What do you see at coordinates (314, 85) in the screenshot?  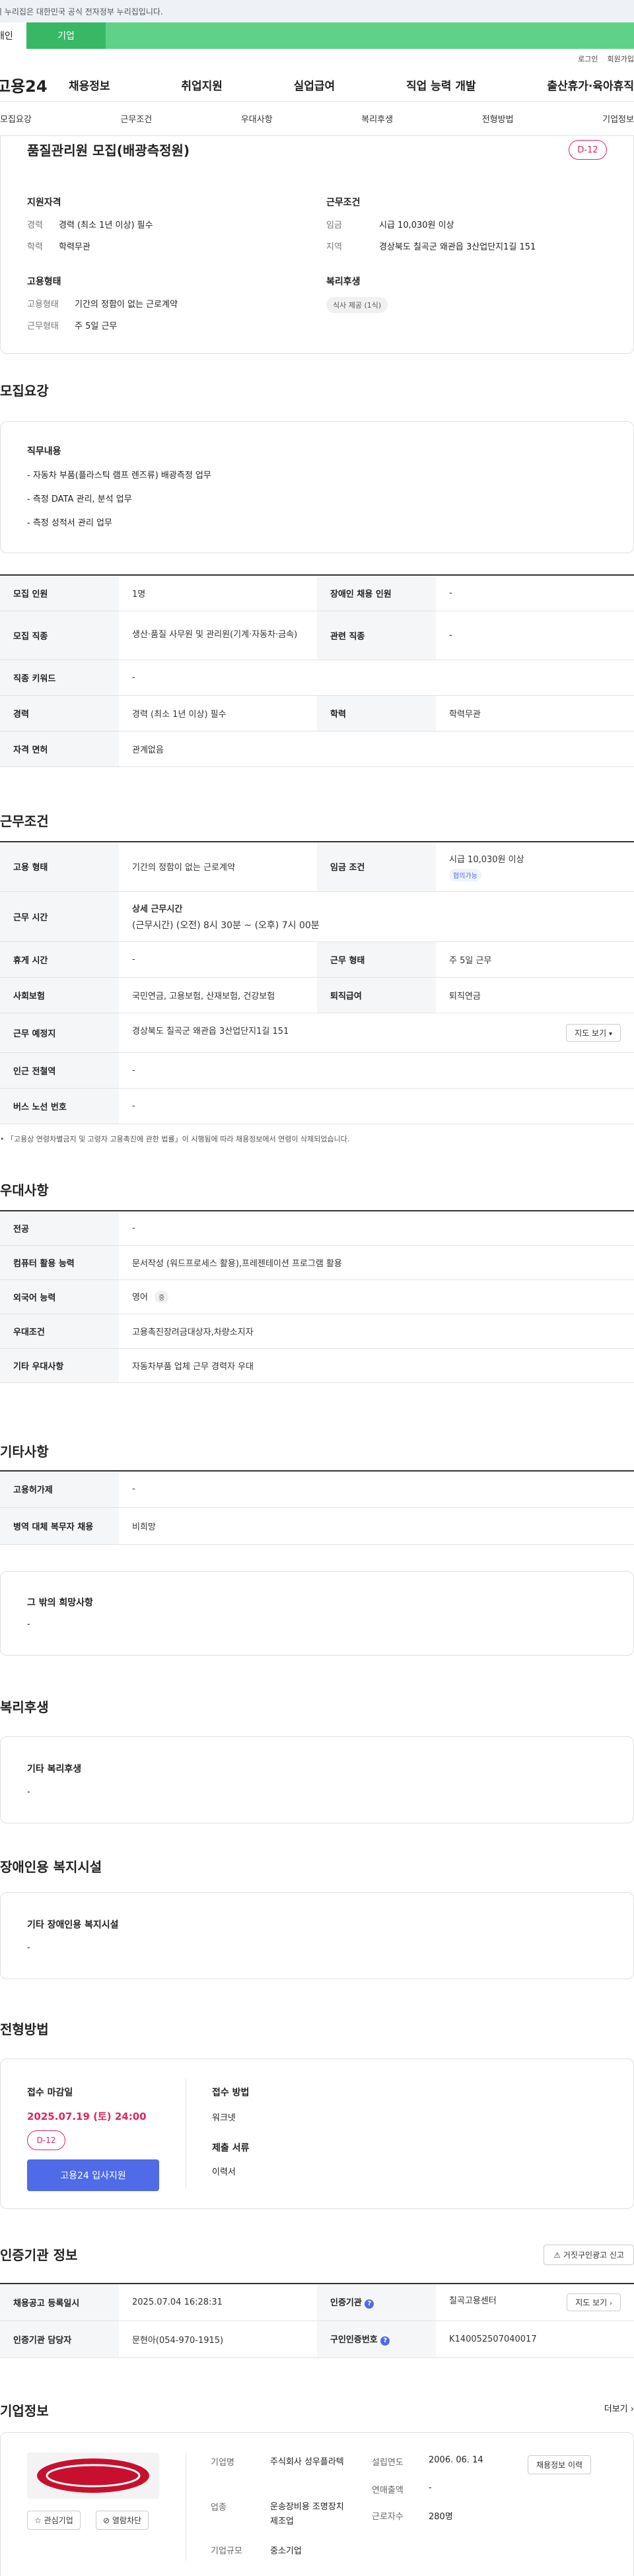 I see `gnb-item-unemployment-benefit: 실업급여` at bounding box center [314, 85].